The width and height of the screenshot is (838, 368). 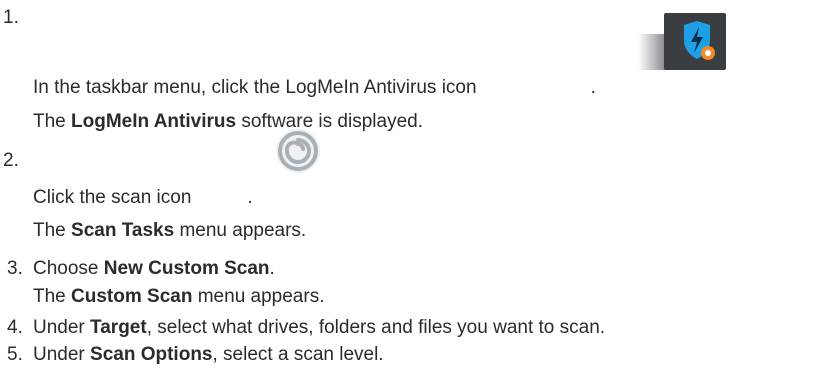 What do you see at coordinates (62, 354) in the screenshot?
I see `step-5-instruction-pre: Under` at bounding box center [62, 354].